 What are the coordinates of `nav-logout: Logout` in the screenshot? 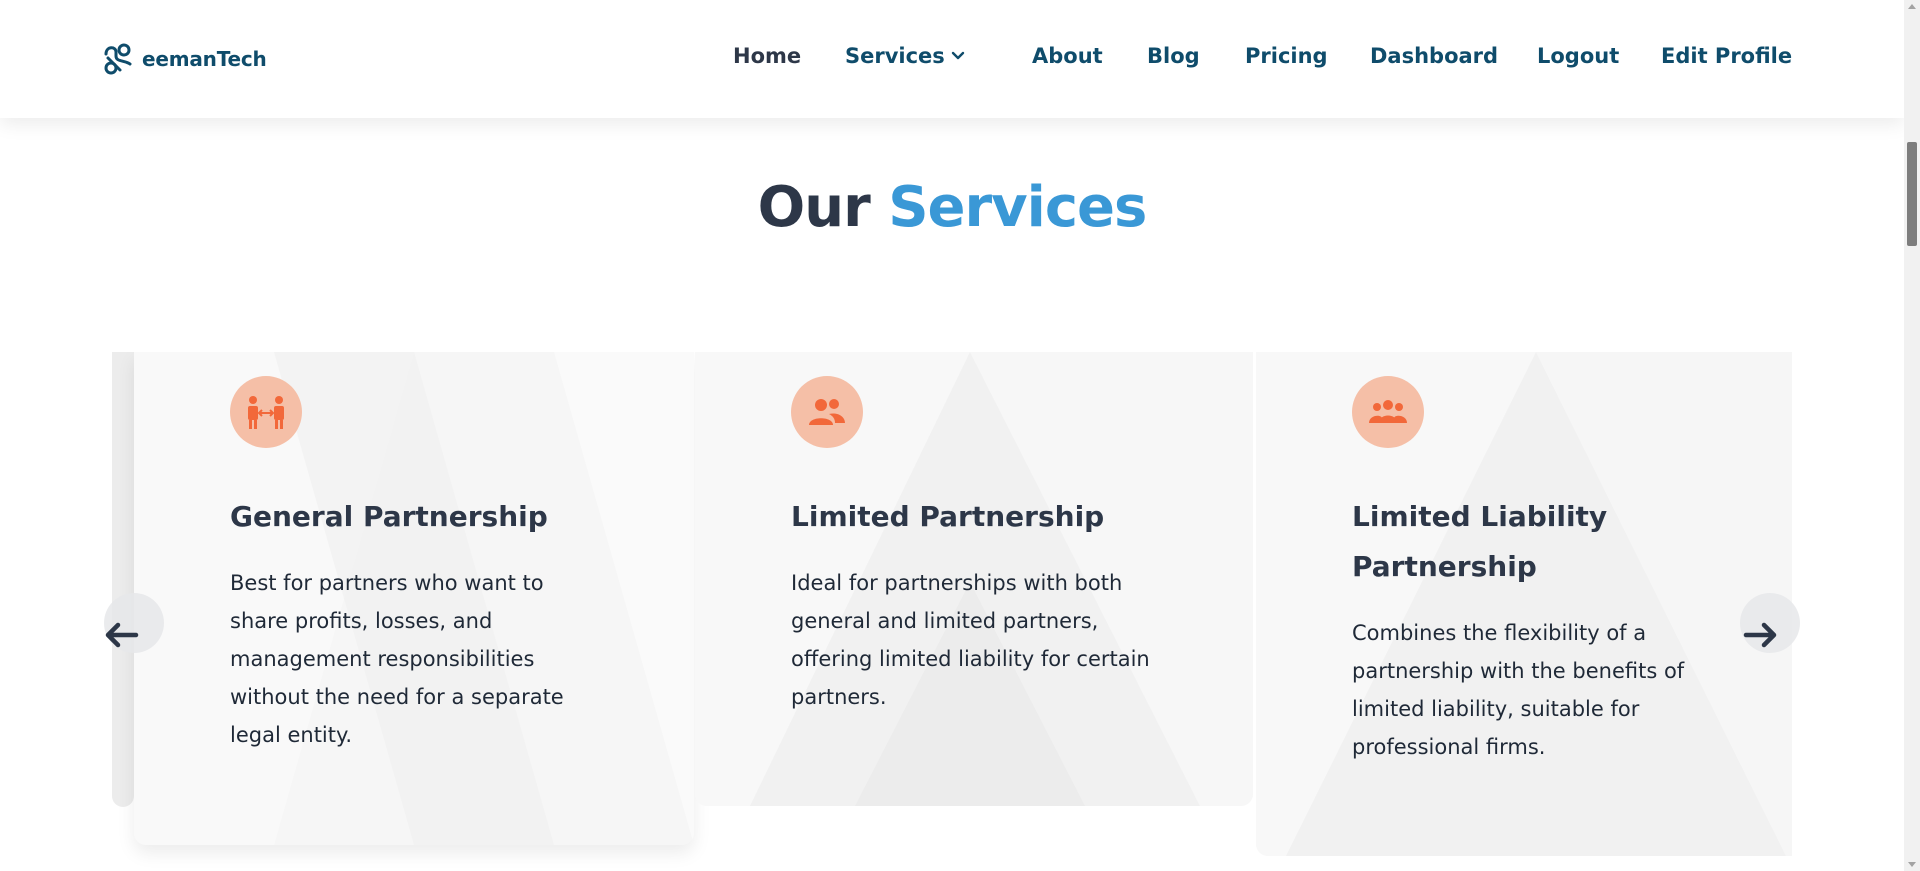 It's located at (1578, 56).